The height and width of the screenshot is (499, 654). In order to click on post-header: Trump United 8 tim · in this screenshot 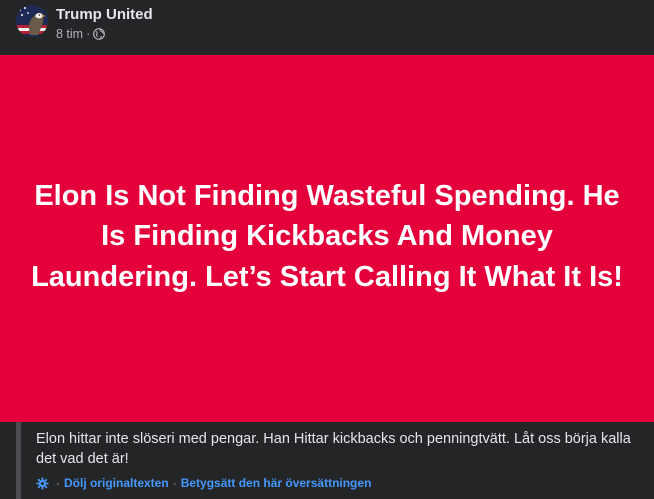, I will do `click(327, 27)`.